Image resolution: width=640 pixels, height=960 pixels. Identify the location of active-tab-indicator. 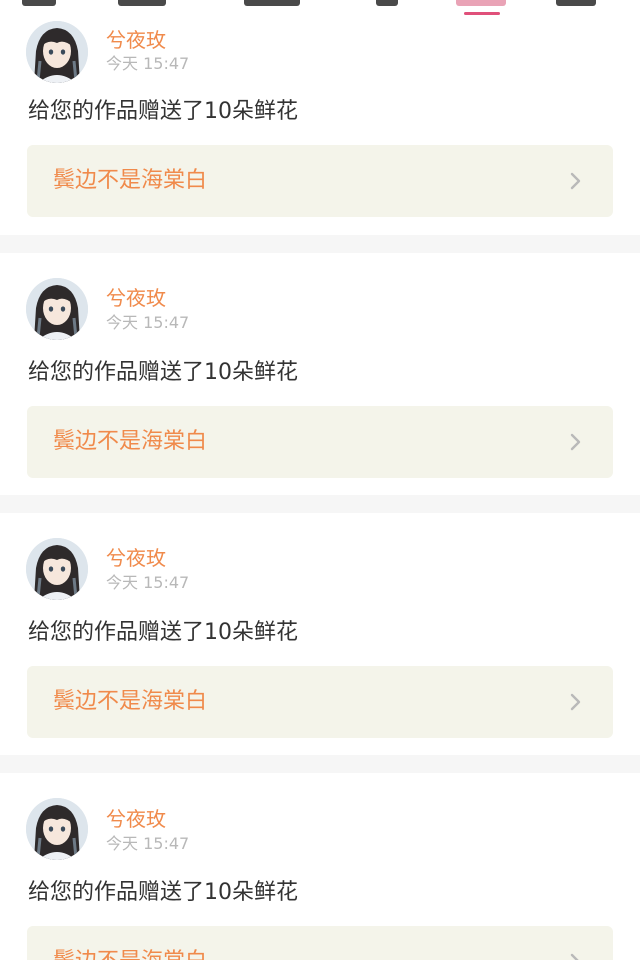
(482, 13).